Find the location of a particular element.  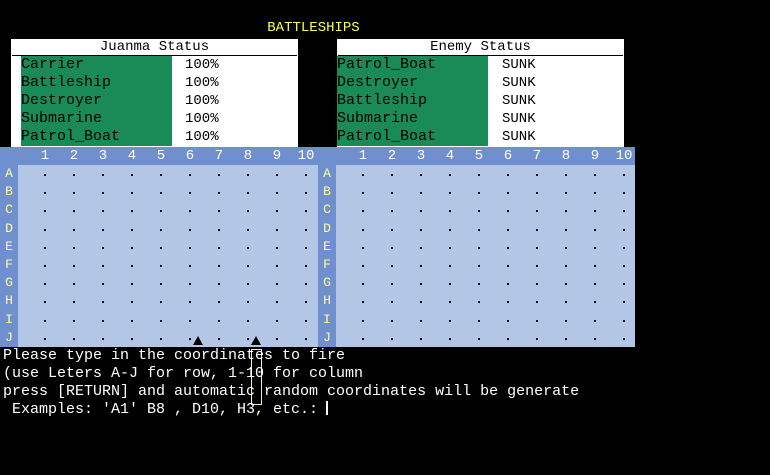

row-label: D is located at coordinates (327, 228).